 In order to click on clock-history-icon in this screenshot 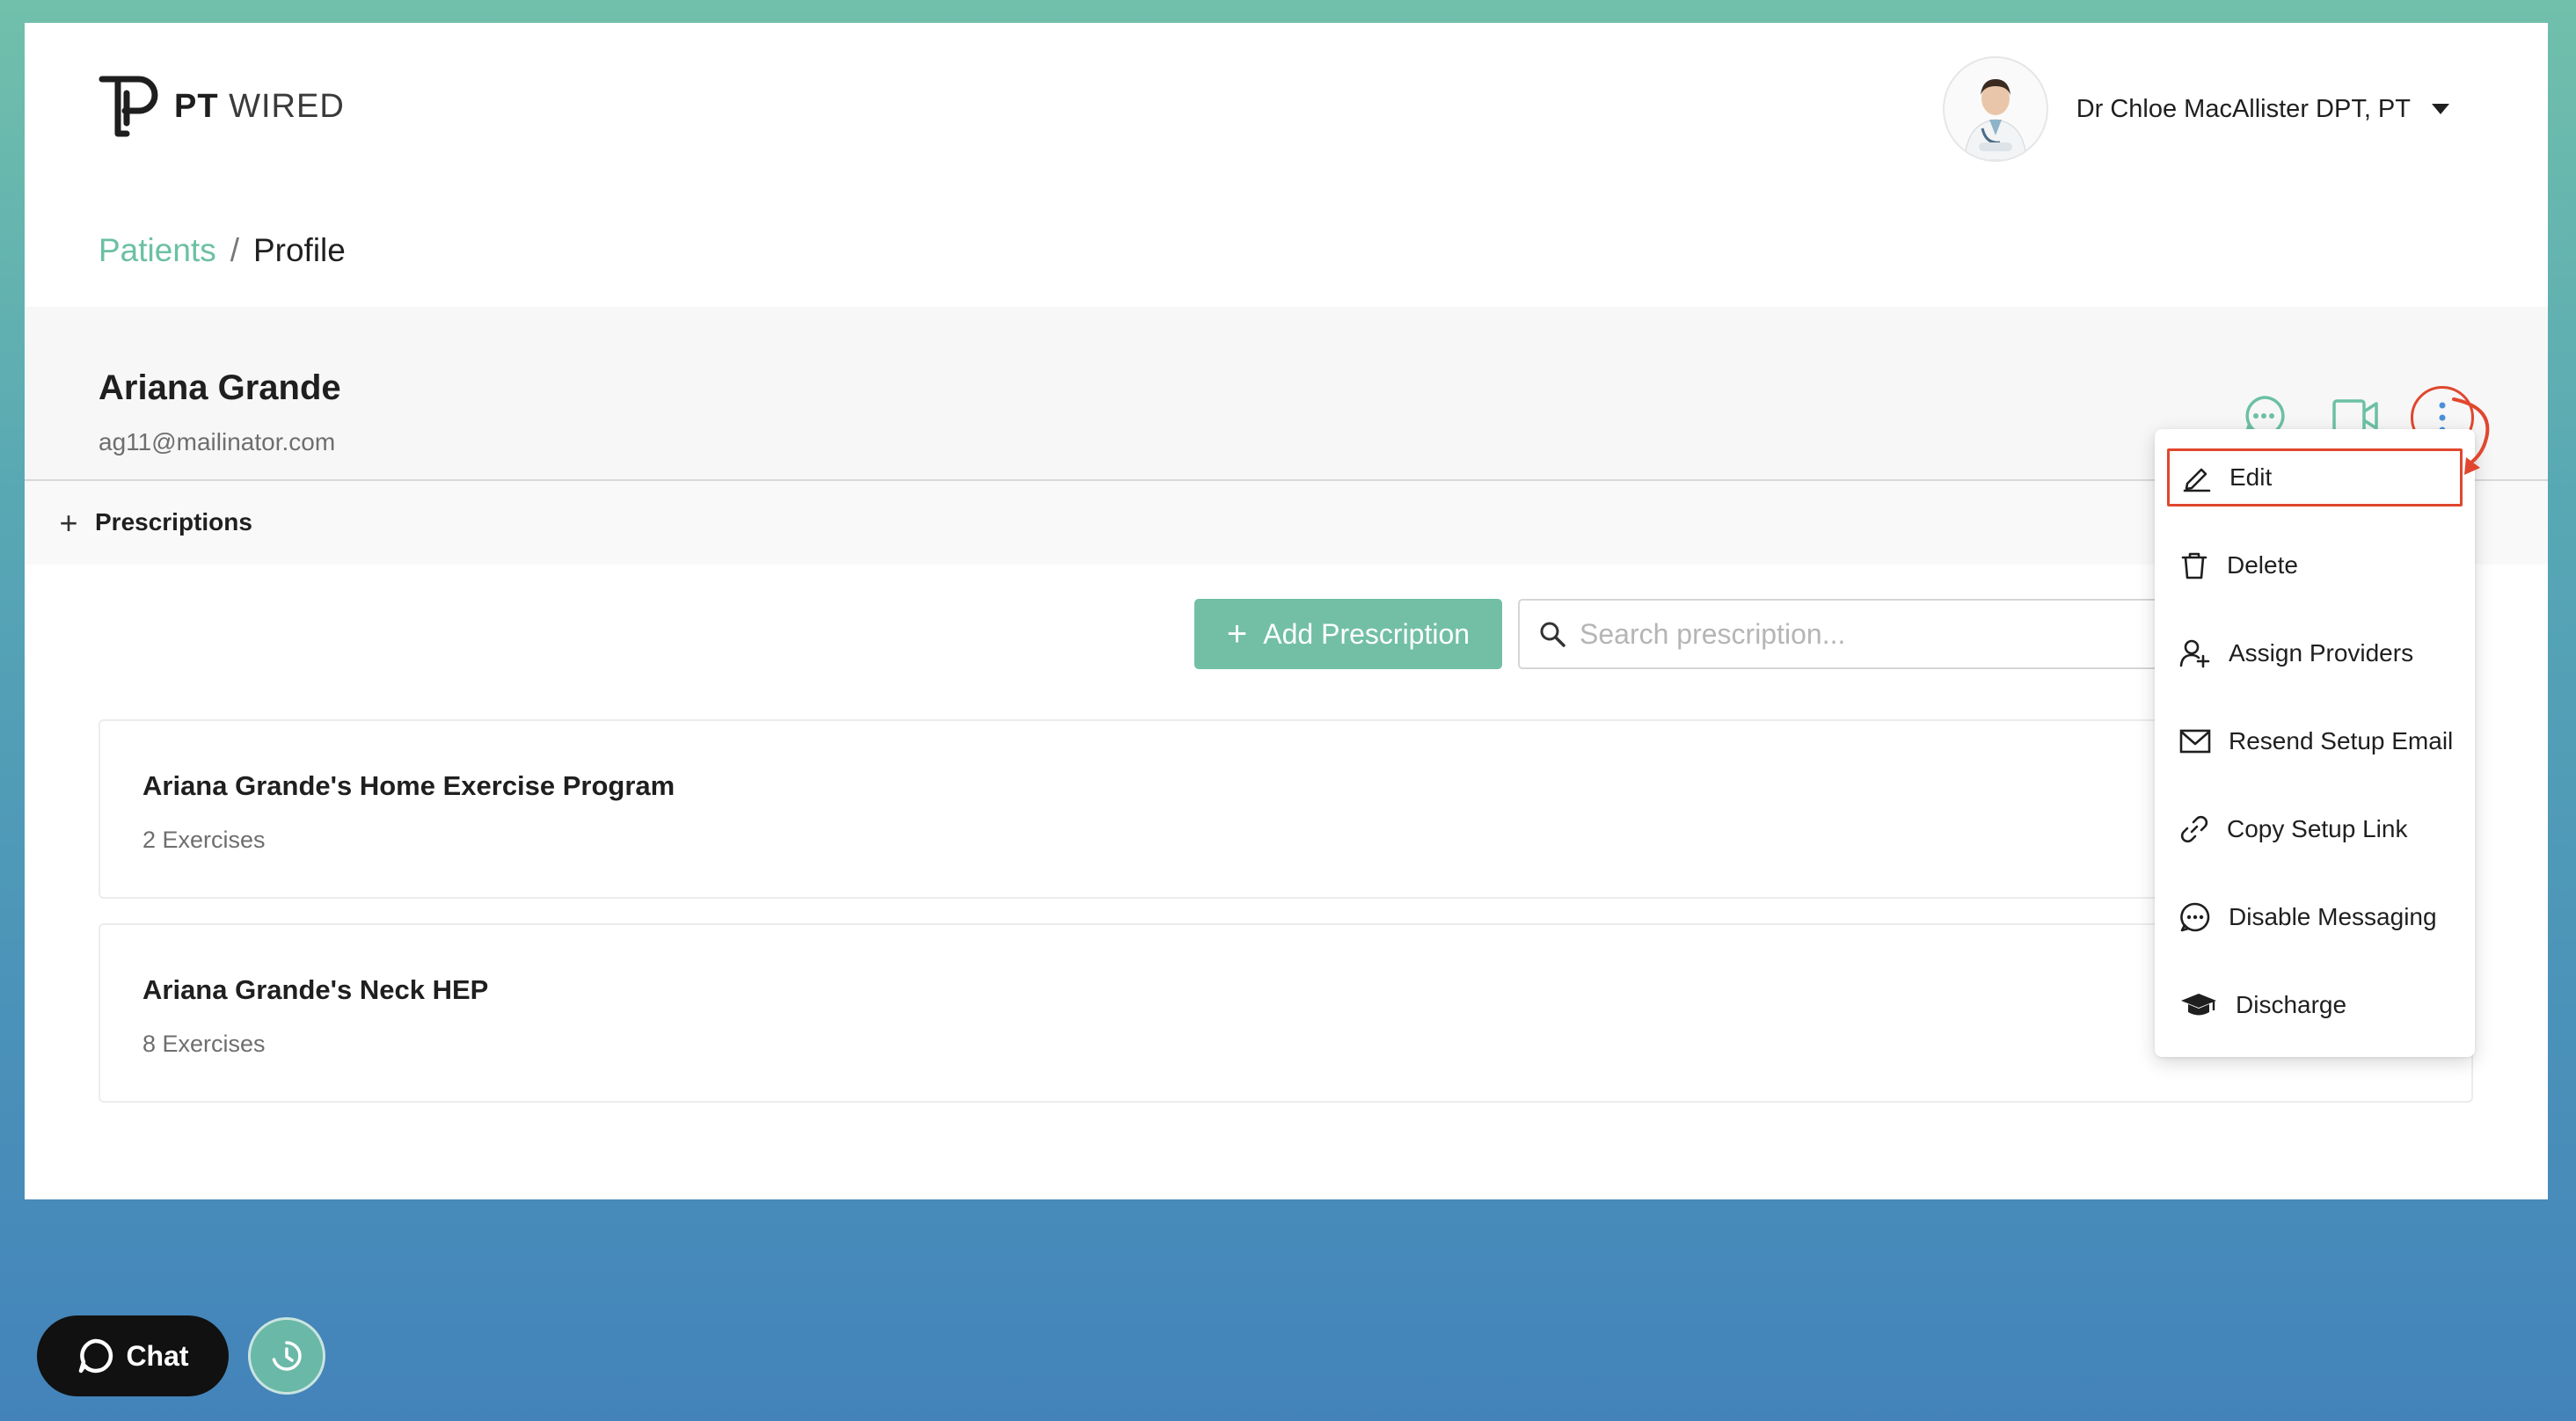, I will do `click(287, 1356)`.